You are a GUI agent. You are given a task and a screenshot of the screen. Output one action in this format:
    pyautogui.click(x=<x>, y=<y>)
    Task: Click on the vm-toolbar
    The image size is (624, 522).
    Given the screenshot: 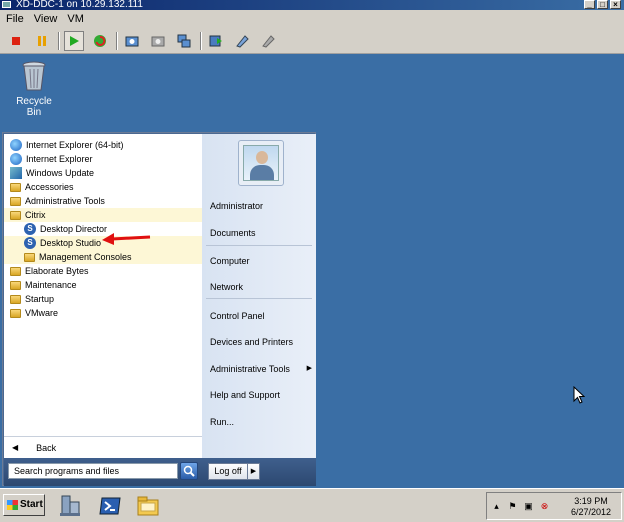 What is the action you would take?
    pyautogui.click(x=312, y=41)
    